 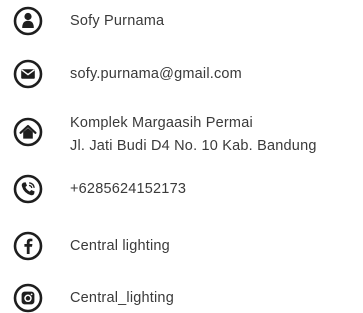 What do you see at coordinates (28, 189) in the screenshot?
I see `phone-icon` at bounding box center [28, 189].